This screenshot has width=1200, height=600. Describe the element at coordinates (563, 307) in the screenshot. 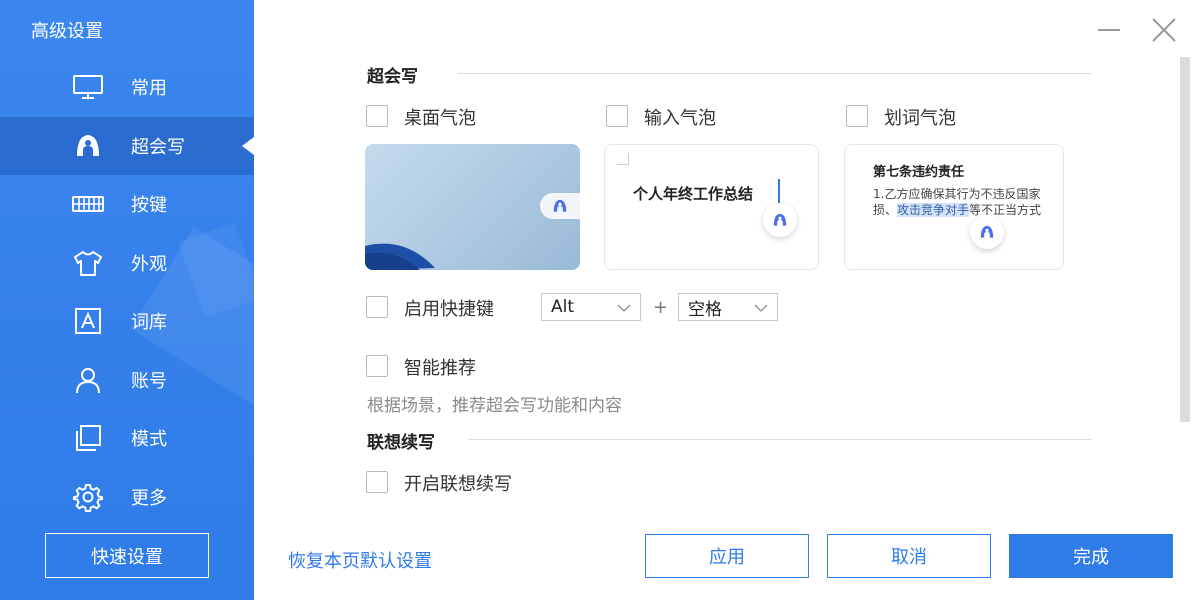

I see `shortcut-modifier-value: Alt` at that location.